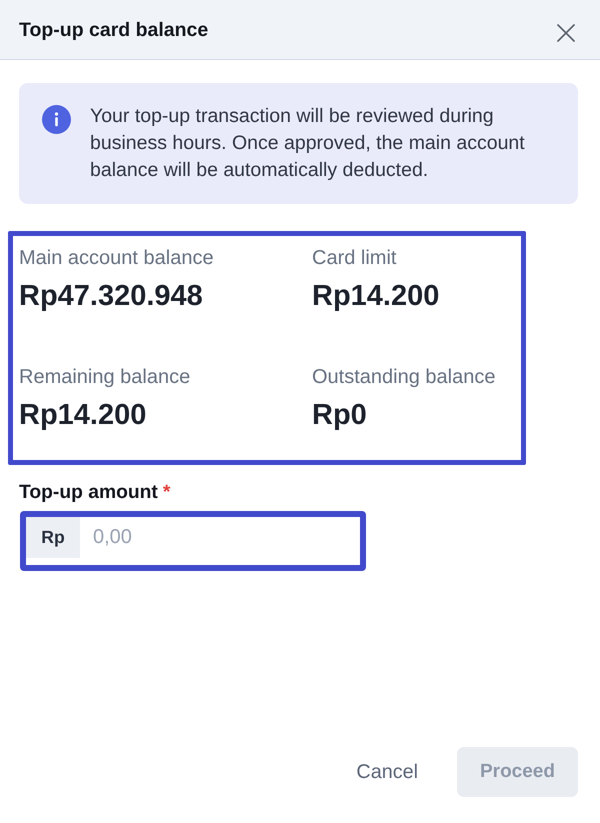  I want to click on balance-amount: Rp47.320.948, so click(111, 296).